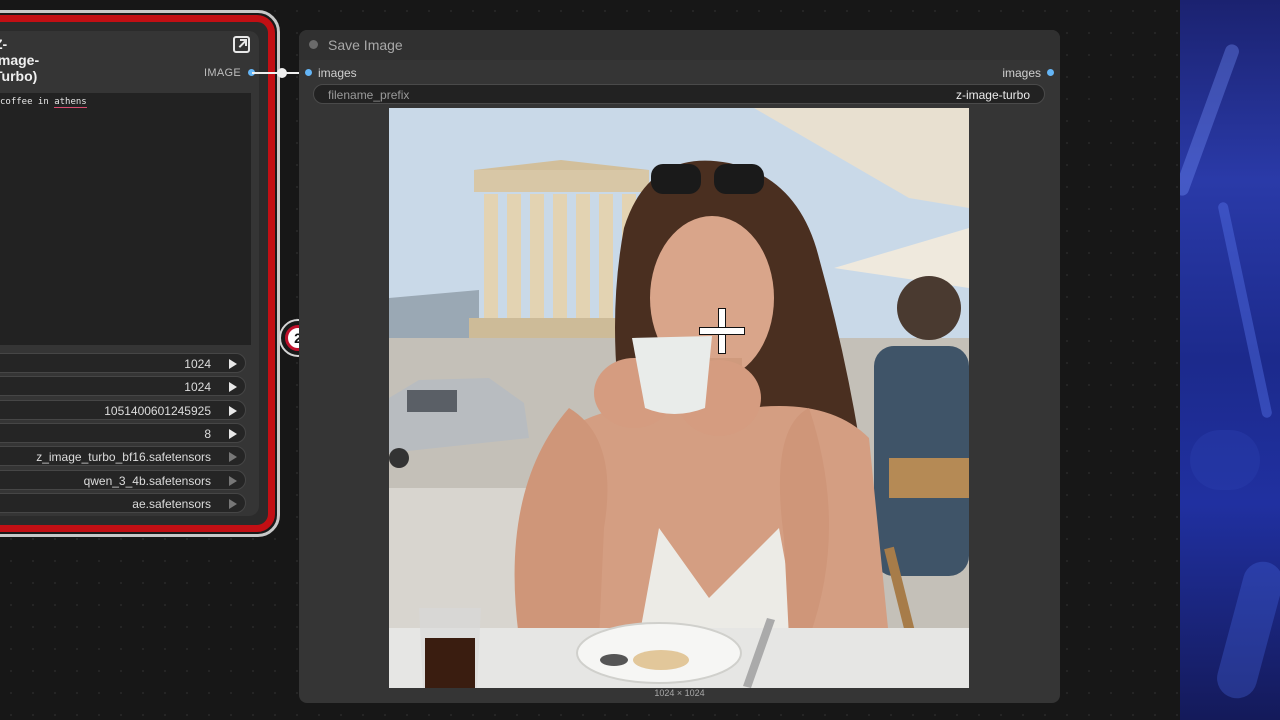  I want to click on widget-value: 8, so click(207, 434).